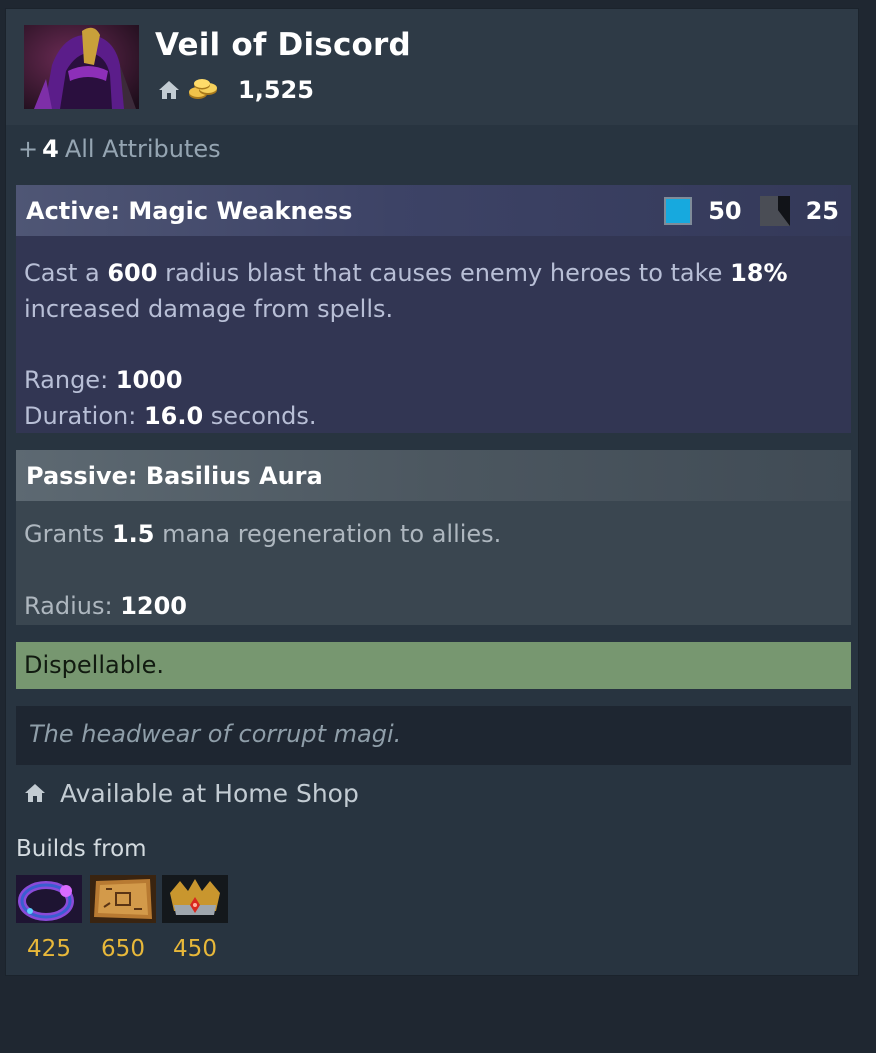 This screenshot has height=1053, width=876. I want to click on desc-text: increased damage from spells., so click(209, 309).